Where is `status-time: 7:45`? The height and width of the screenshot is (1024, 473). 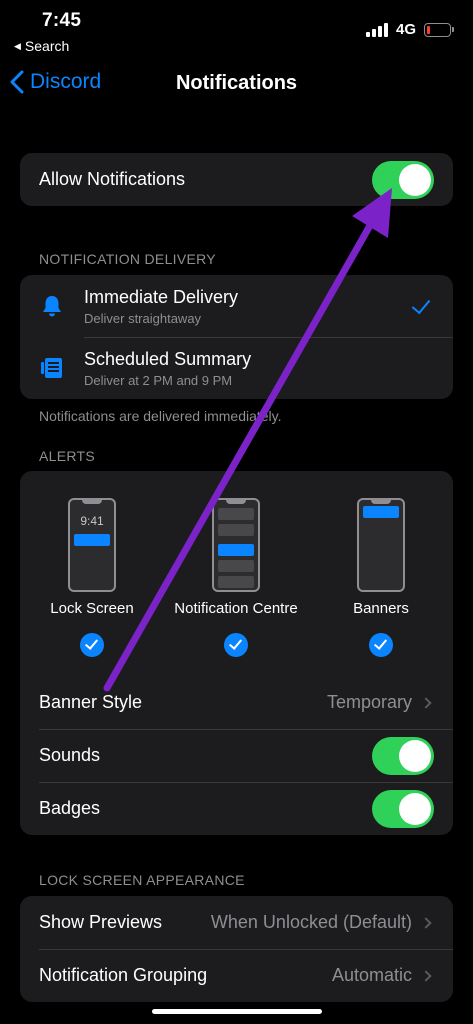
status-time: 7:45 is located at coordinates (62, 20).